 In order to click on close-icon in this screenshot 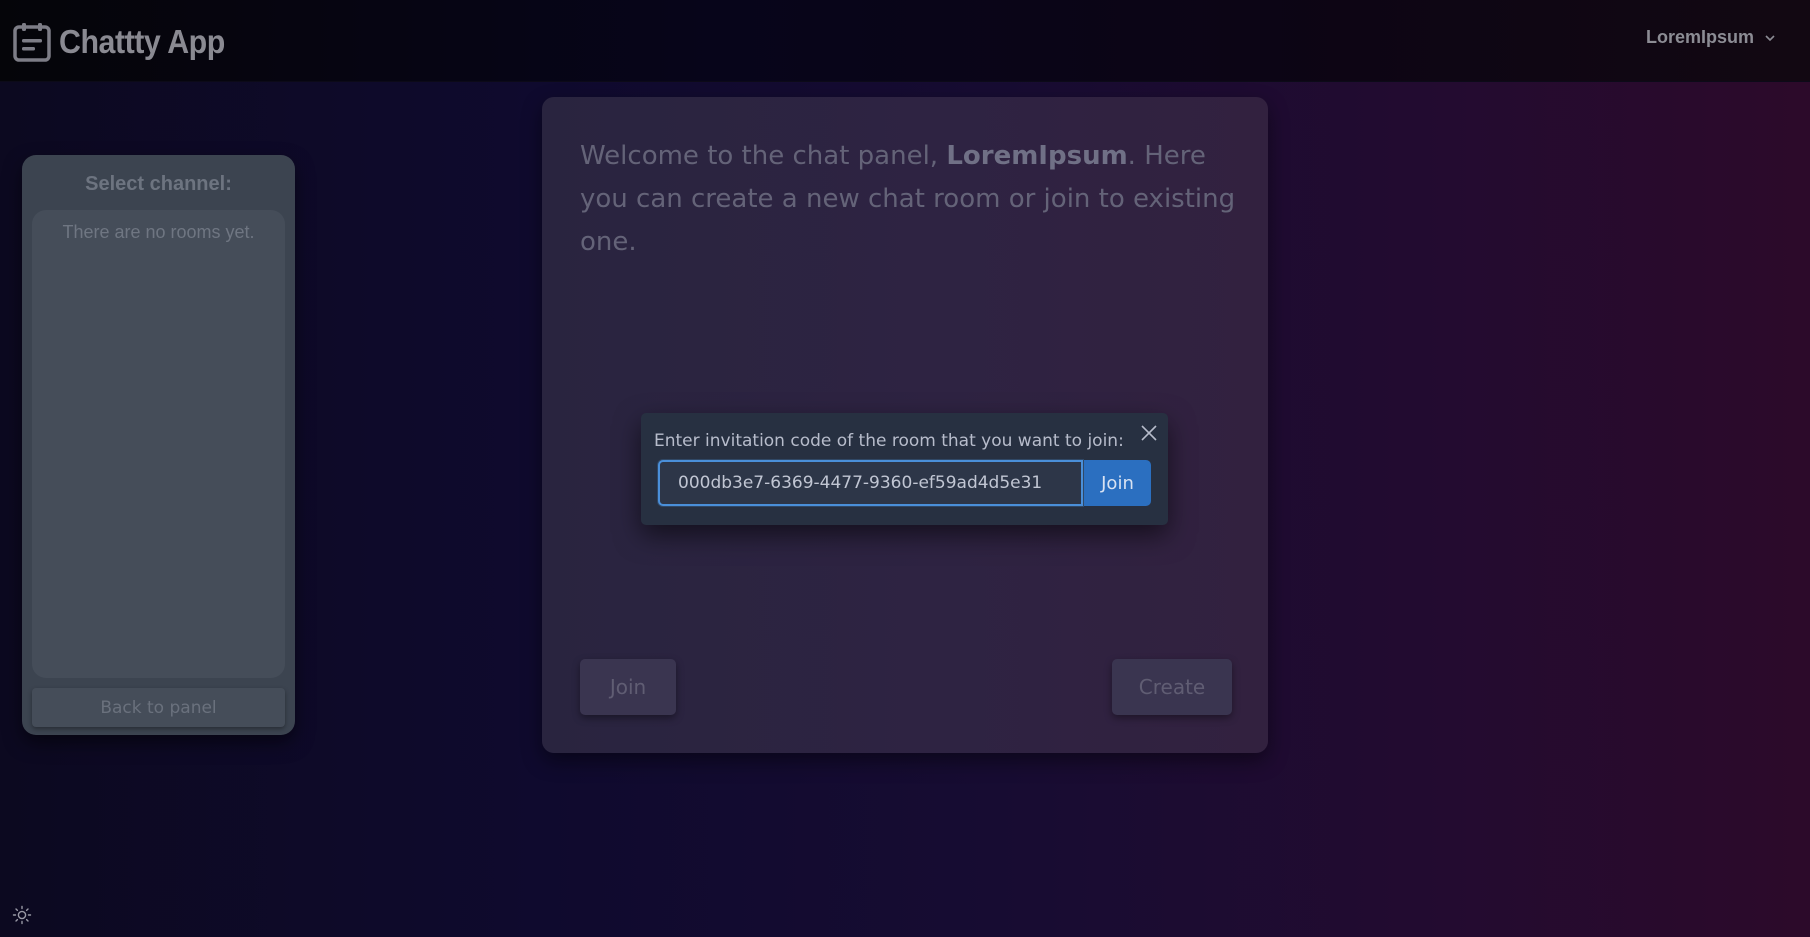, I will do `click(1149, 433)`.